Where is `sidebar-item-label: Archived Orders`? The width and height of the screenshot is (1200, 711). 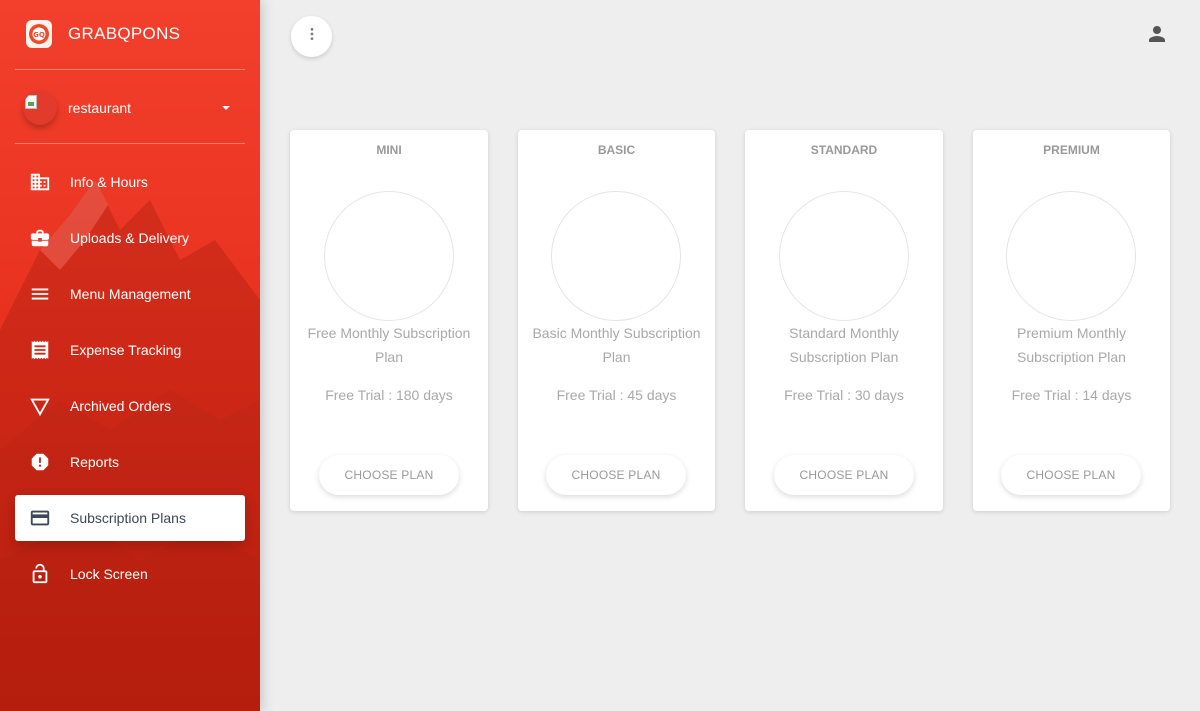 sidebar-item-label: Archived Orders is located at coordinates (121, 406).